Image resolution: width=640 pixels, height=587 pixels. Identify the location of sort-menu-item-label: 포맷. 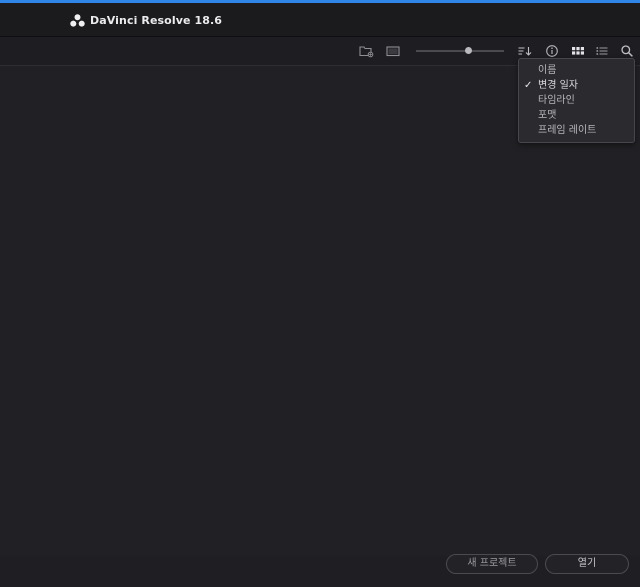
(547, 115).